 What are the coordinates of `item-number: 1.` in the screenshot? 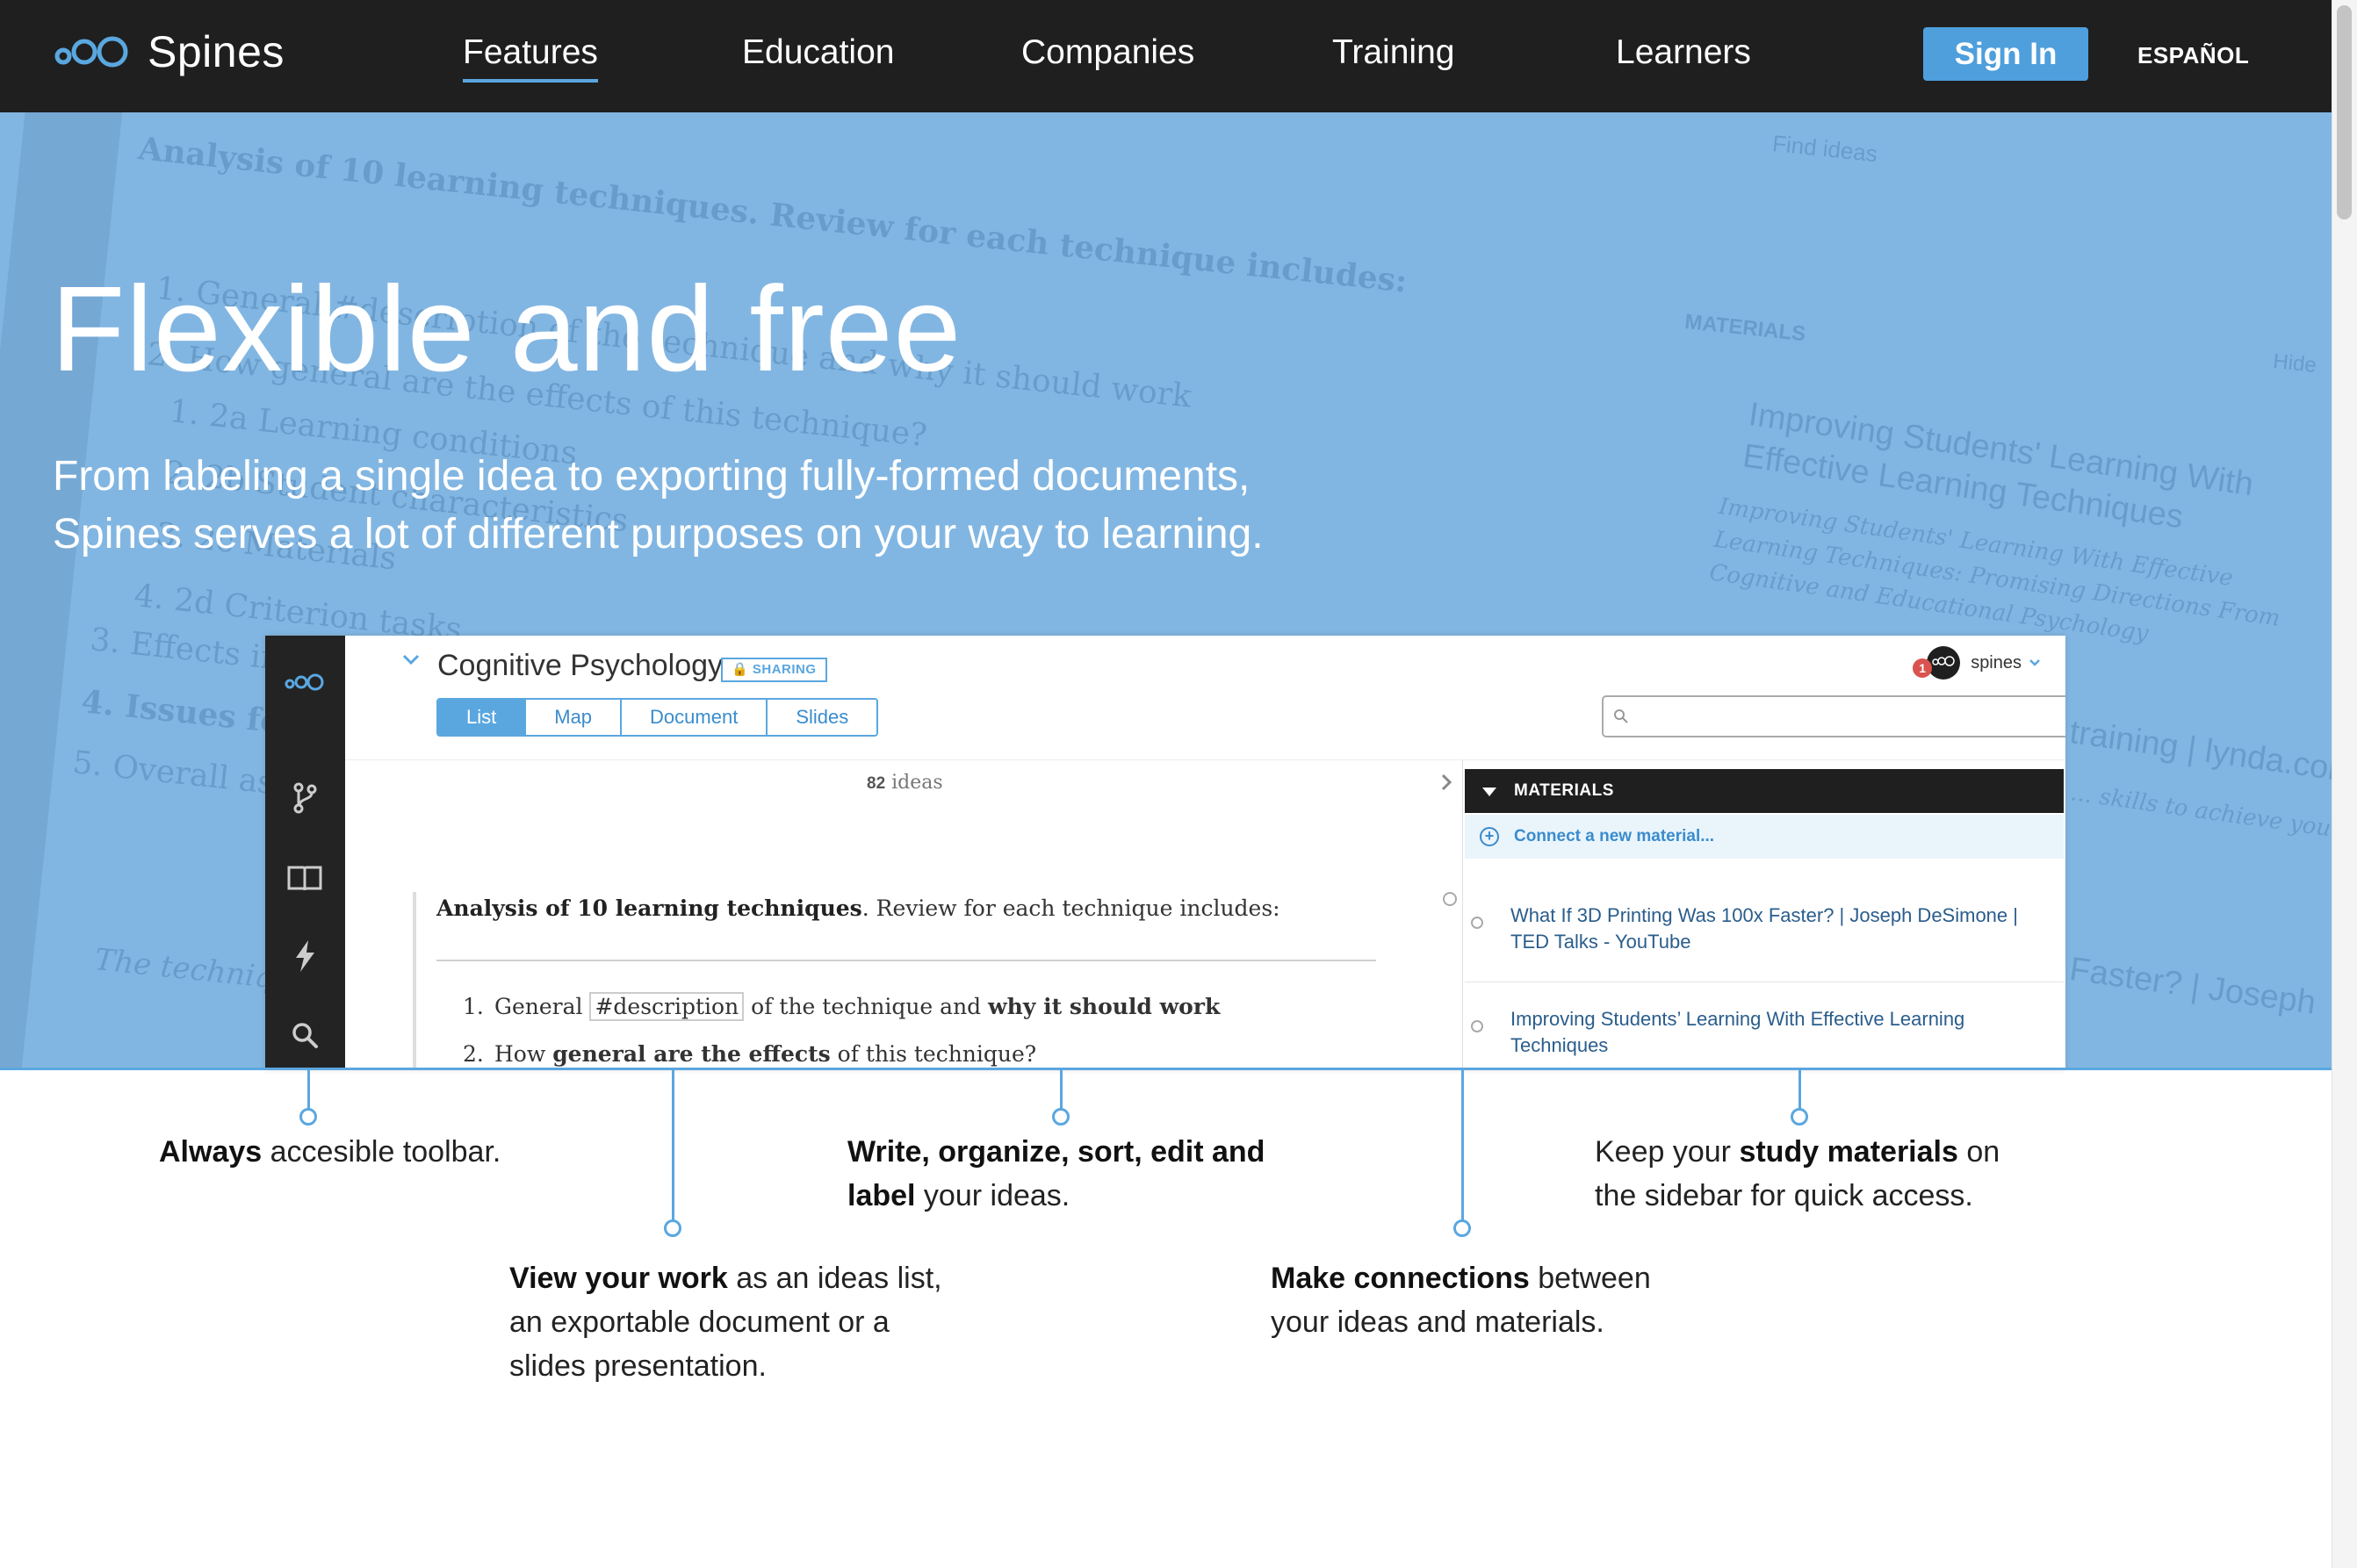 It's located at (473, 1006).